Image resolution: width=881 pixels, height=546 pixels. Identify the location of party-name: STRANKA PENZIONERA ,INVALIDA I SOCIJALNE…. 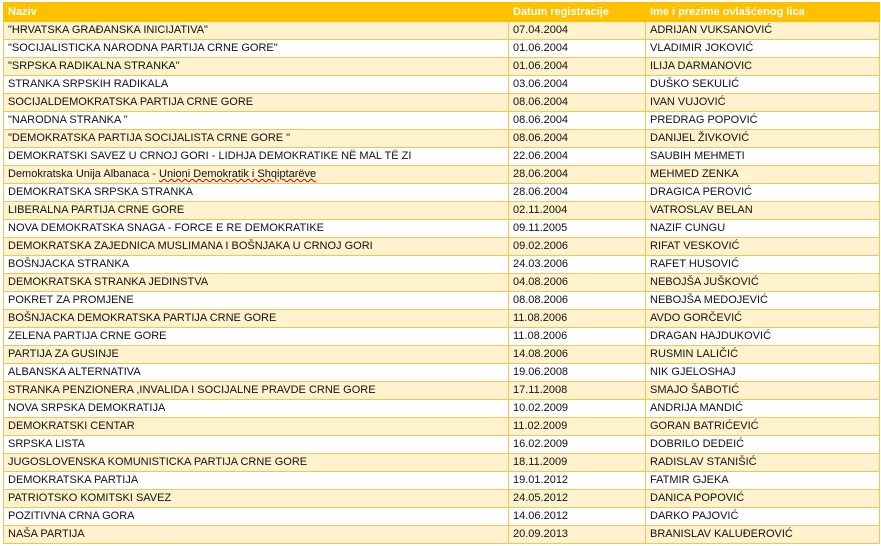
(192, 390).